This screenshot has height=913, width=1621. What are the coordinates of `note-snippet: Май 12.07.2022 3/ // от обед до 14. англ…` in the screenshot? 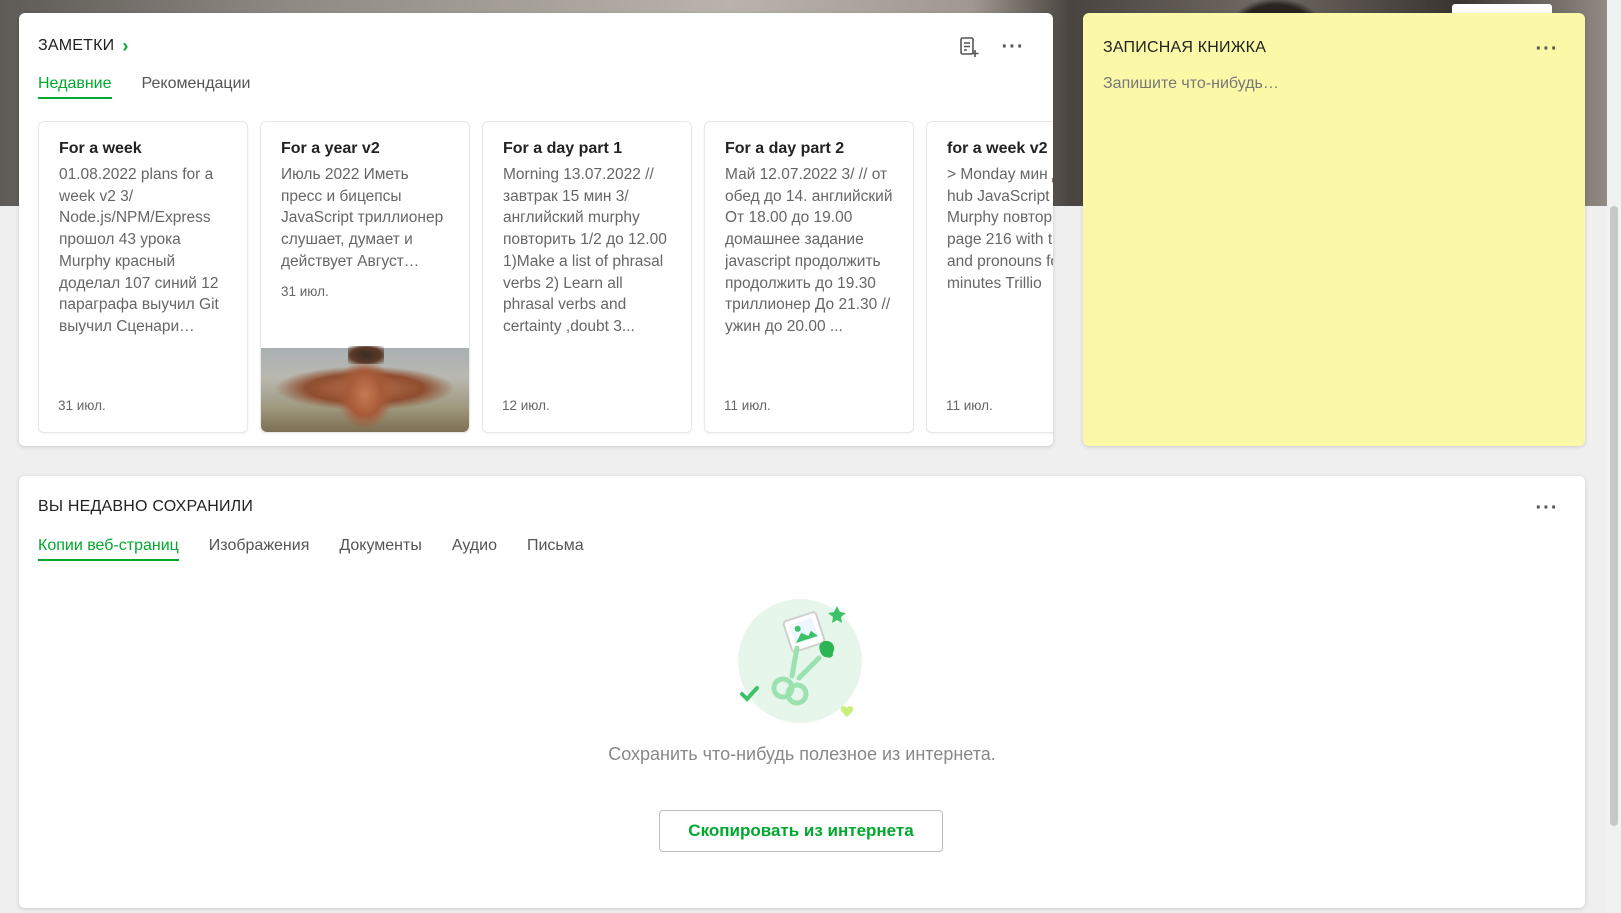 It's located at (809, 250).